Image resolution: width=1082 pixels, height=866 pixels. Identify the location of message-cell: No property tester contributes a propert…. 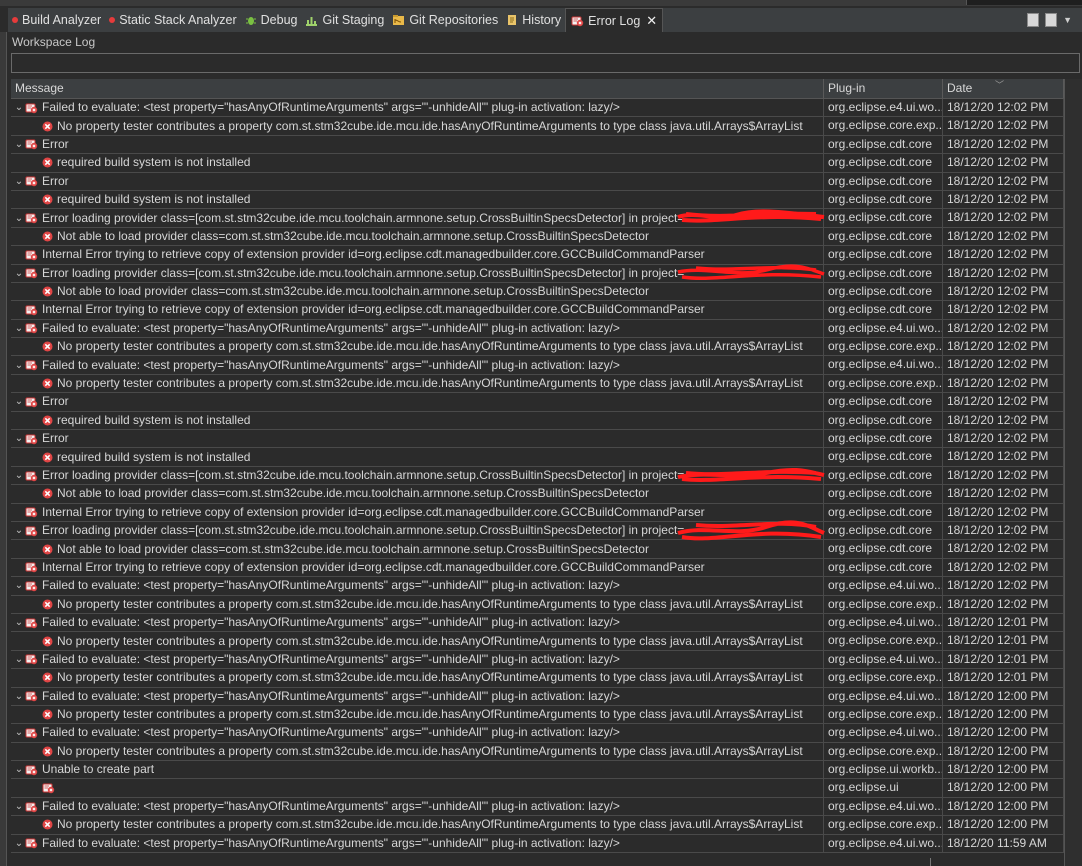
(417, 714).